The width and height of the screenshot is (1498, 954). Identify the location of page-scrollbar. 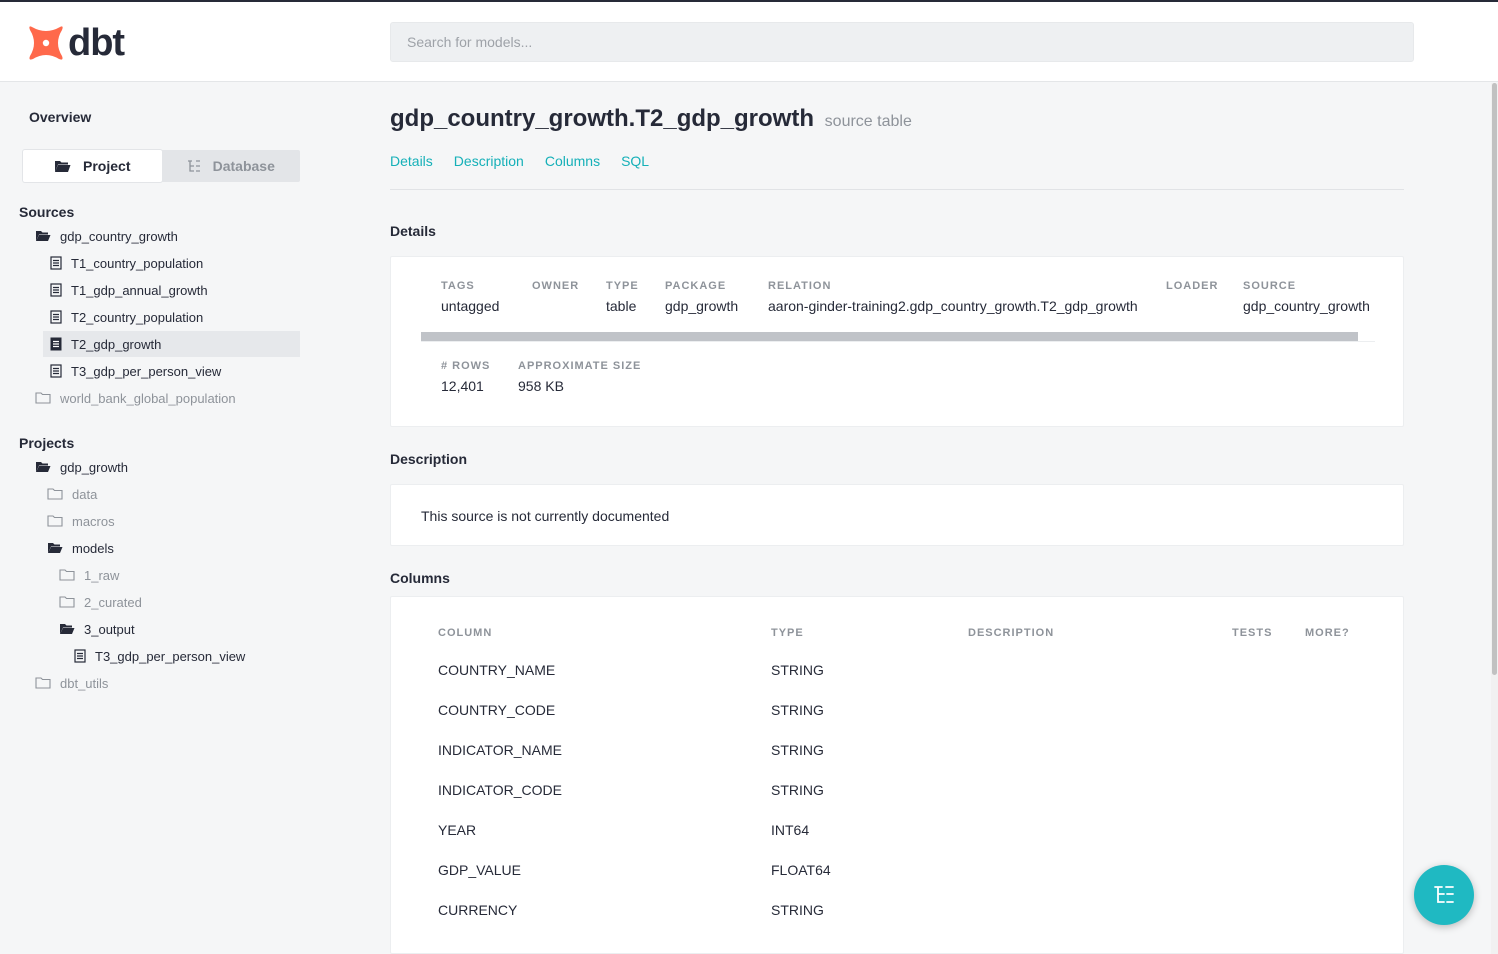
(1494, 518).